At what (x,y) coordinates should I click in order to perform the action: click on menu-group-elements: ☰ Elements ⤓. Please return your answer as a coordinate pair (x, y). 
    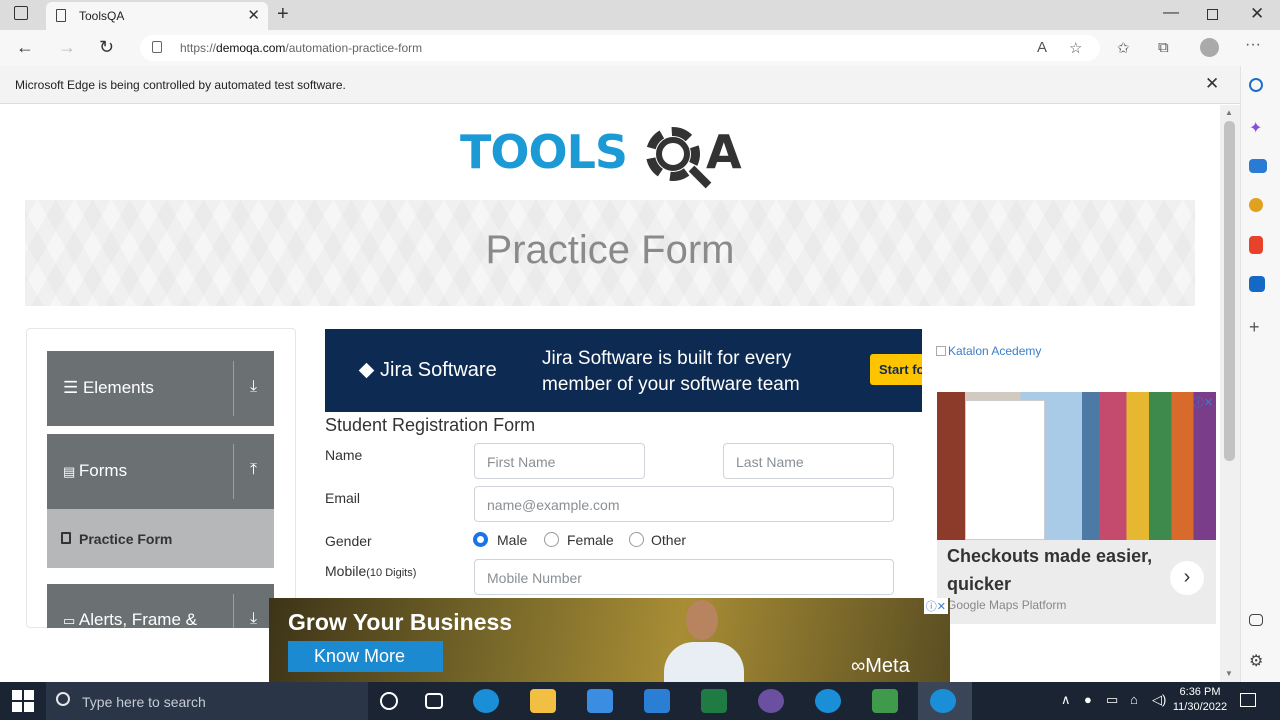
    Looking at the image, I should click on (160, 388).